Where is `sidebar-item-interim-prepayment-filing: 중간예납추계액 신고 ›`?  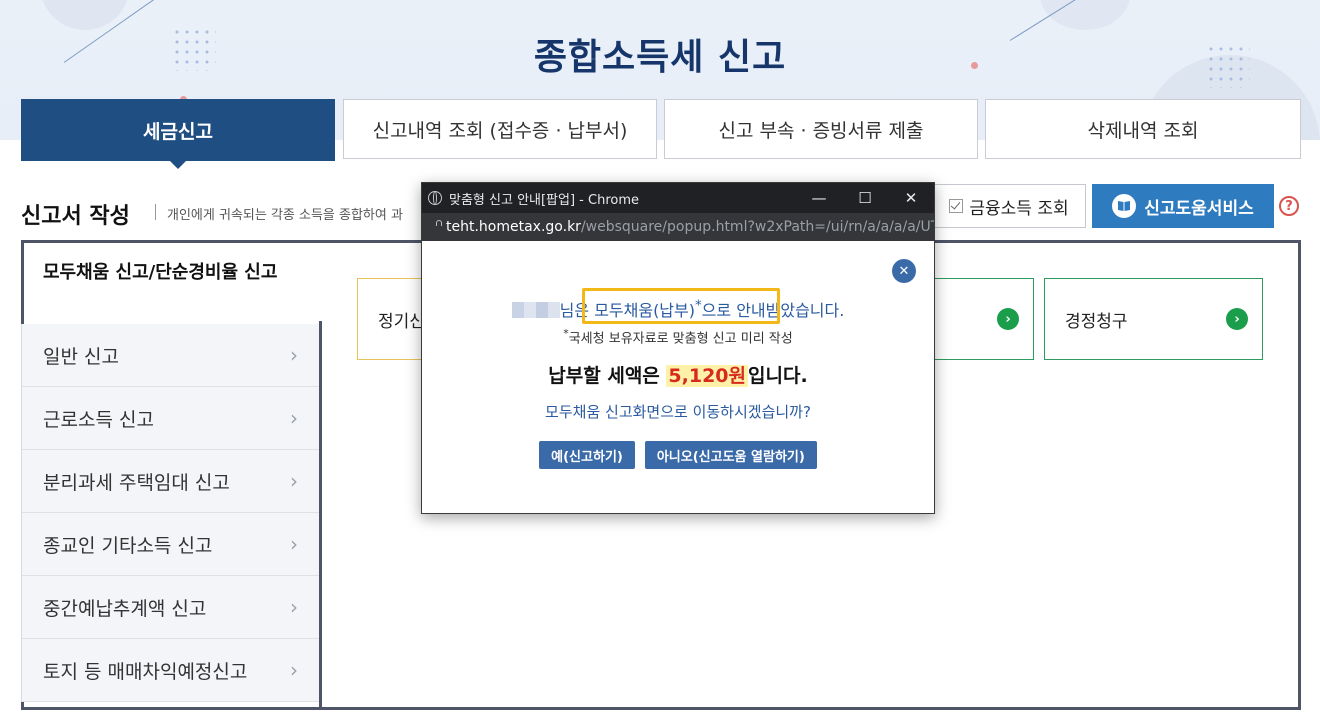
sidebar-item-interim-prepayment-filing: 중간예납추계액 신고 › is located at coordinates (172, 607).